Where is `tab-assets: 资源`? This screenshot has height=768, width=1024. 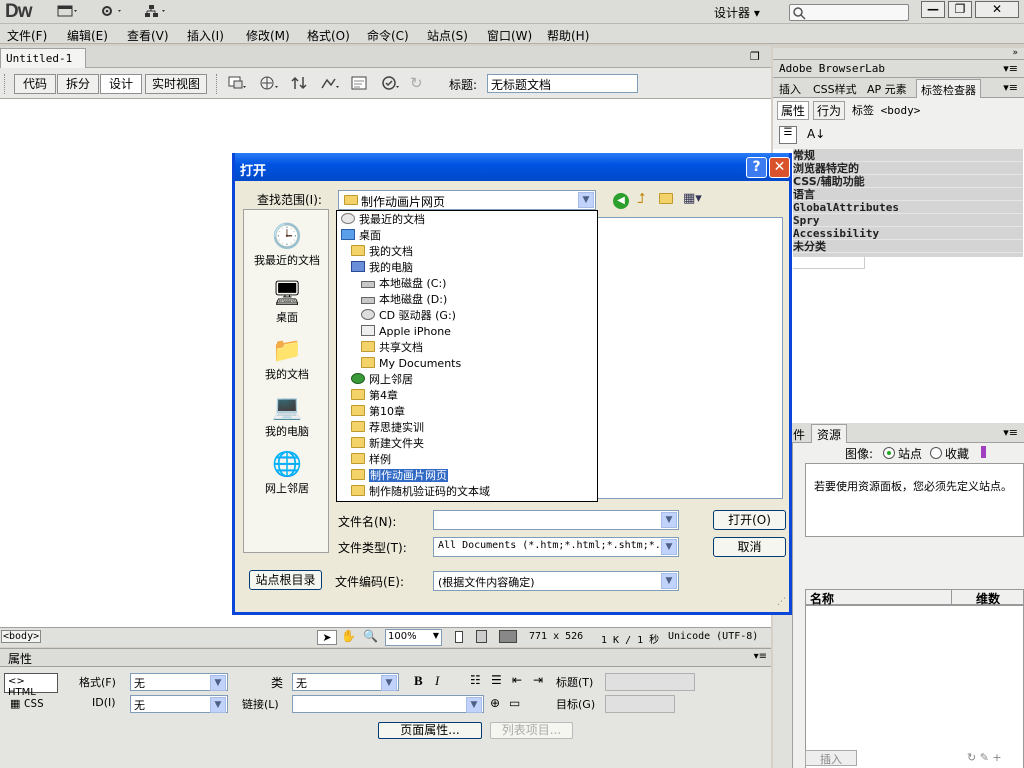
tab-assets: 资源 is located at coordinates (829, 434).